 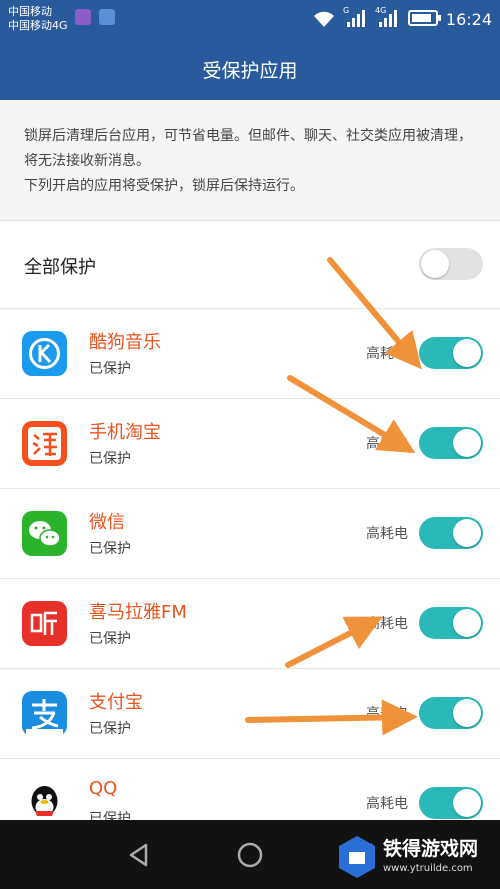 I want to click on app-name: 手机淘宝, so click(x=125, y=432).